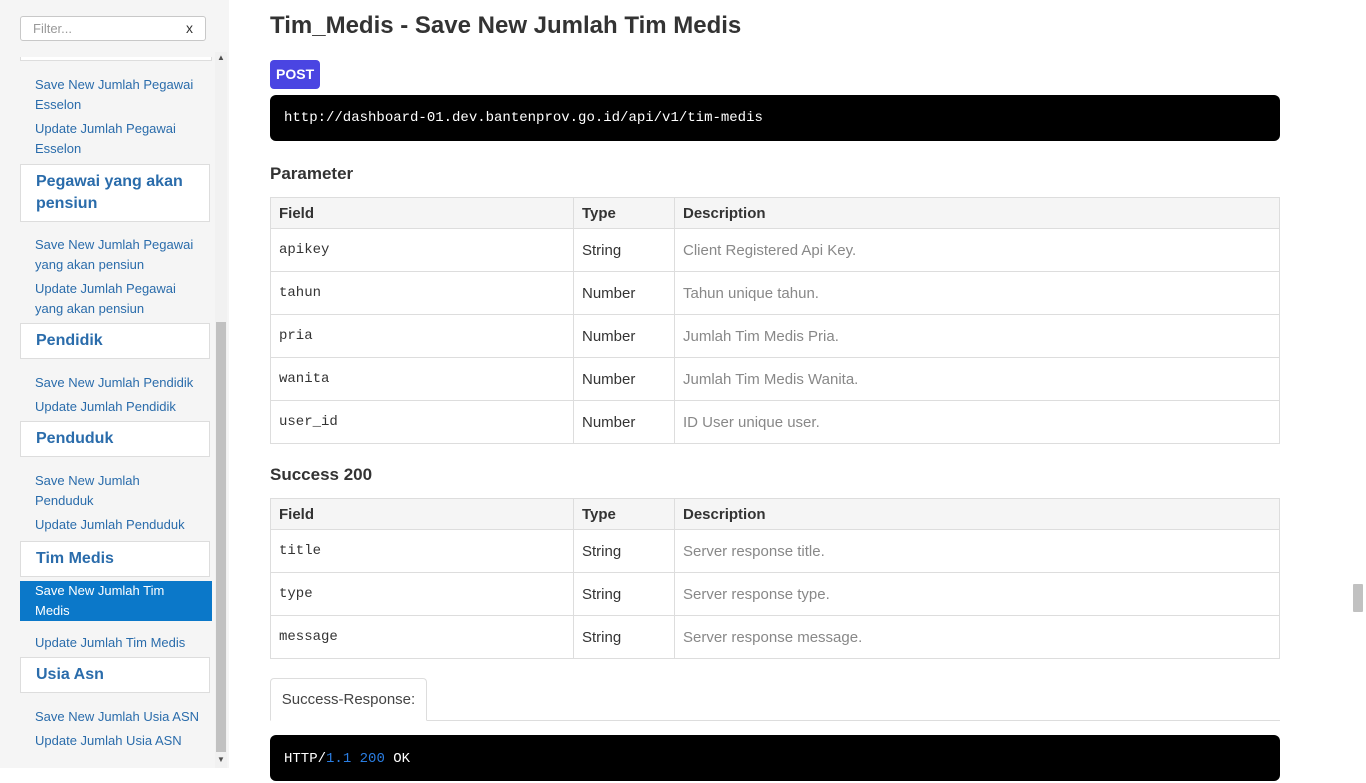 This screenshot has height=783, width=1366. Describe the element at coordinates (108, 740) in the screenshot. I see `sidebar-item-label: Update Jumlah Usia ASN` at that location.